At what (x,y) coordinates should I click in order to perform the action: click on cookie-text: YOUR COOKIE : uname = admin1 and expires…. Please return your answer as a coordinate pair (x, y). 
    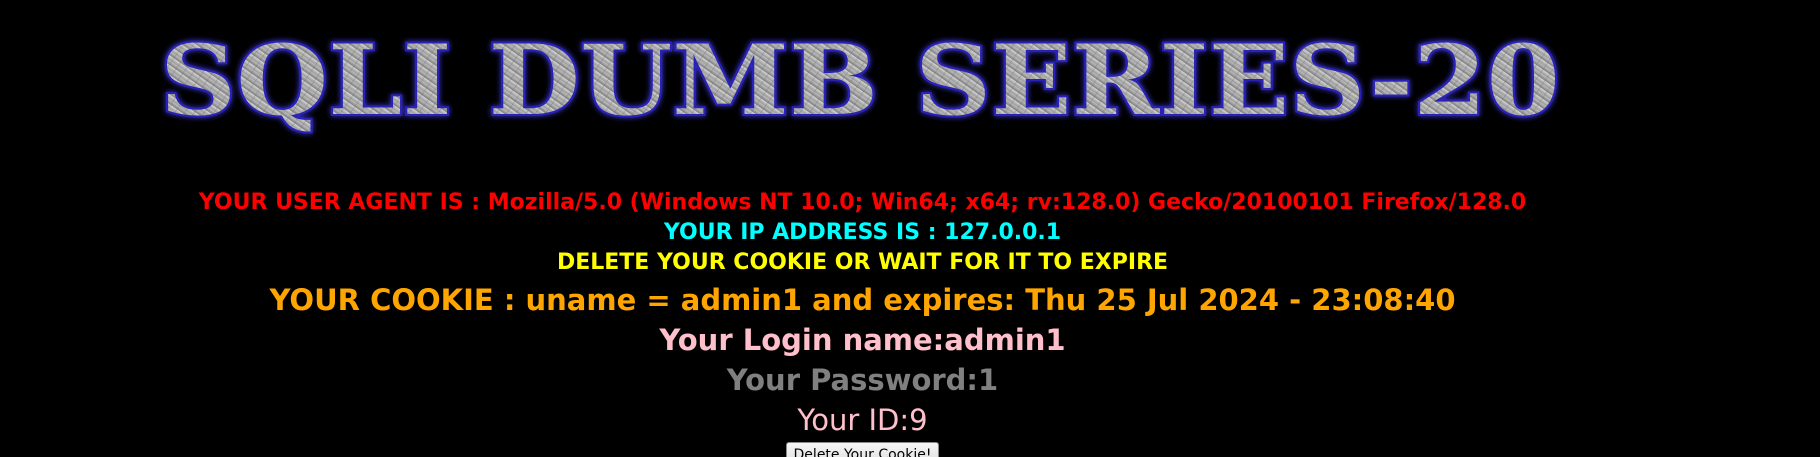
    Looking at the image, I should click on (862, 300).